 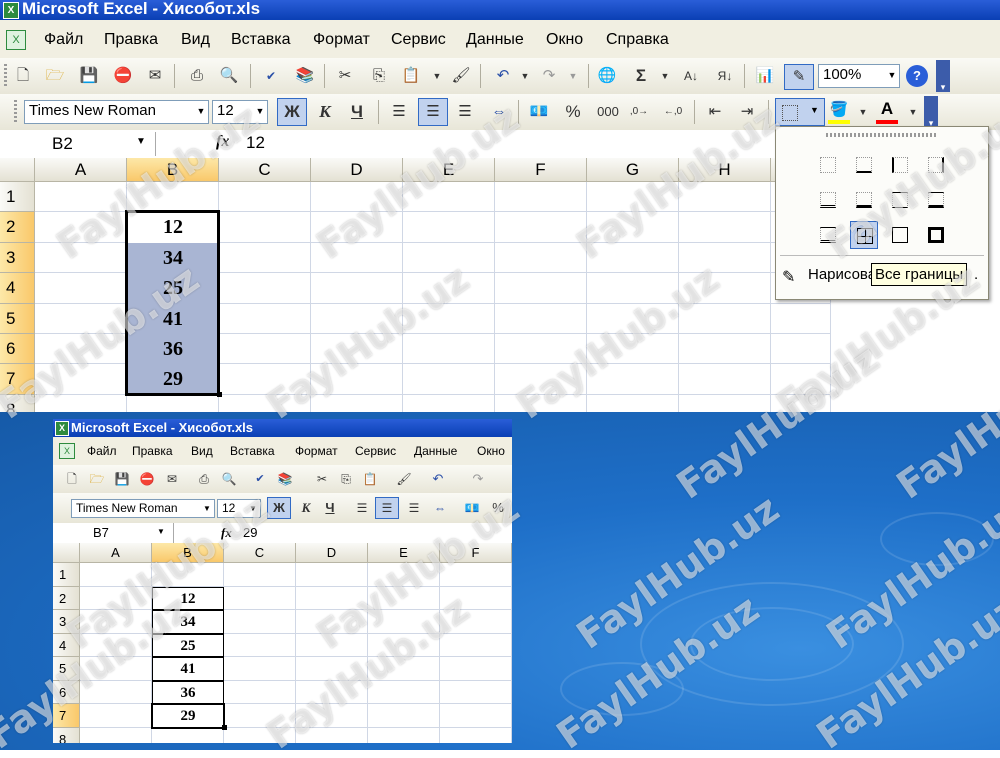 What do you see at coordinates (633, 349) in the screenshot?
I see `cell-g6` at bounding box center [633, 349].